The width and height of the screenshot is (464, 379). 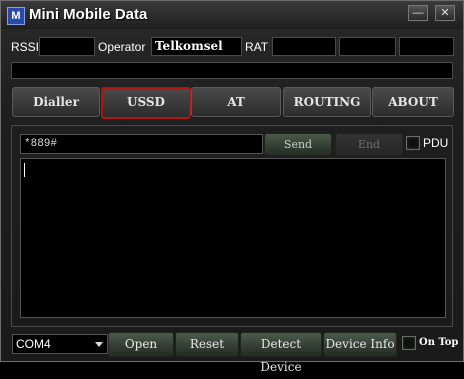 I want to click on port-select: COM4, so click(x=60, y=344).